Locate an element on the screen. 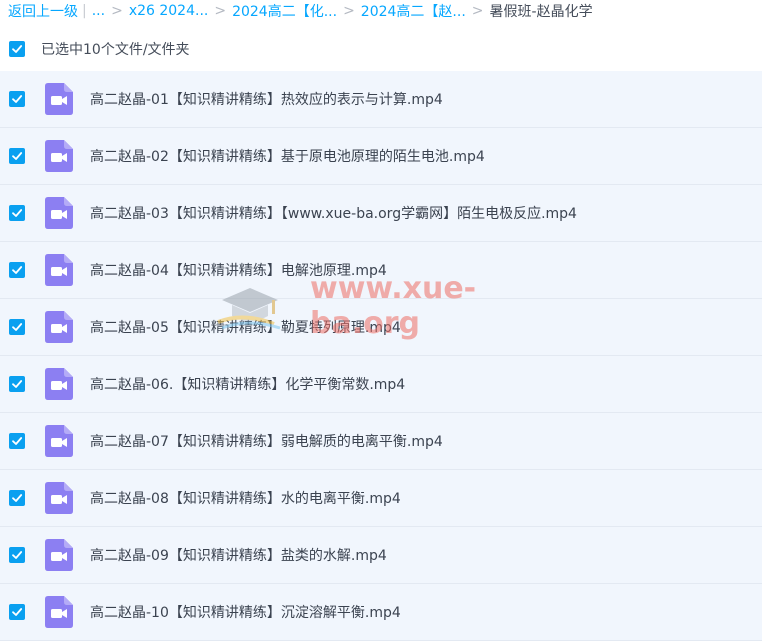  file-name: 高二赵晶-09【知识精讲精练】盐类的水解.mp4 is located at coordinates (238, 555).